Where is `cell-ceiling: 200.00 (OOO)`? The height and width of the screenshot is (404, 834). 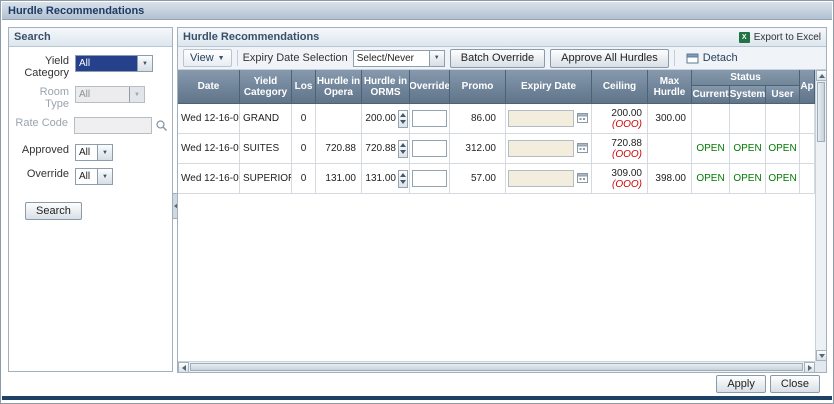
cell-ceiling: 200.00 (OOO) is located at coordinates (620, 118).